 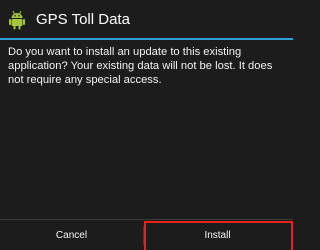 I want to click on button-bar: Cancel Install, so click(x=146, y=234).